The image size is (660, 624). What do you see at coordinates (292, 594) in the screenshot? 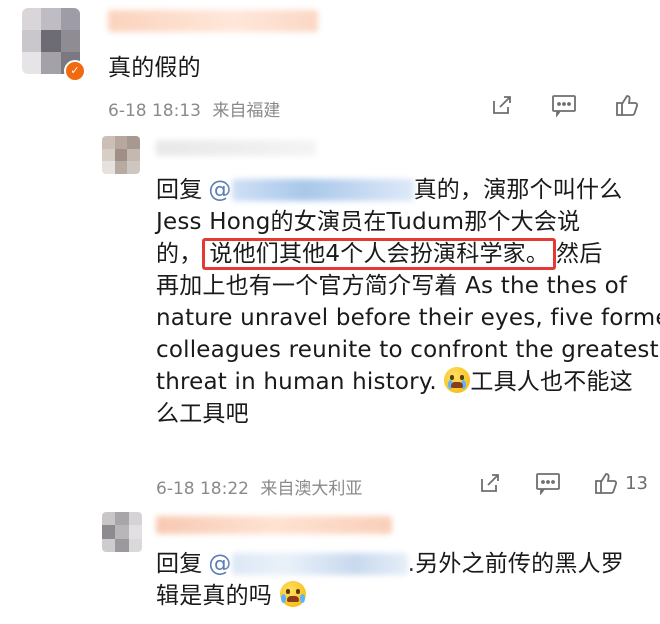
I see `laughing-crying-emoji-icon` at bounding box center [292, 594].